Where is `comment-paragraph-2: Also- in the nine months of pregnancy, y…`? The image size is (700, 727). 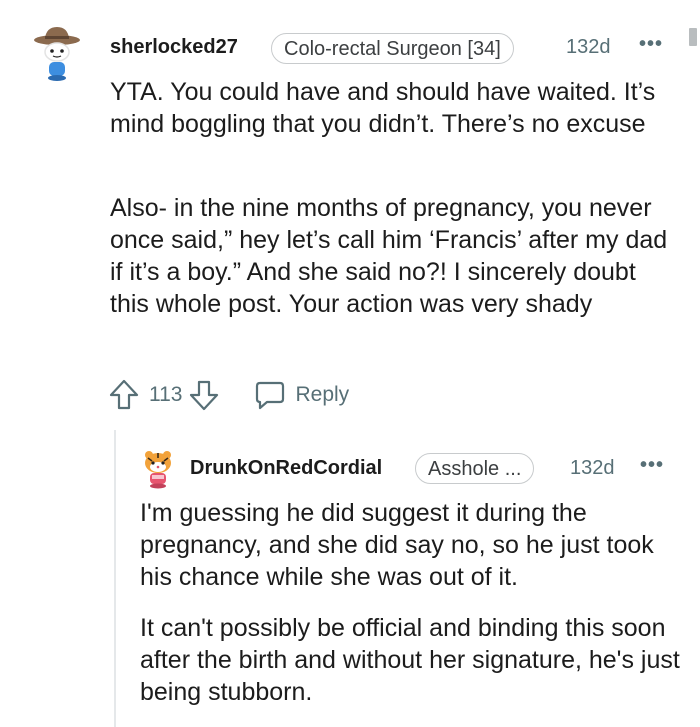 comment-paragraph-2: Also- in the nine months of pregnancy, y… is located at coordinates (389, 256).